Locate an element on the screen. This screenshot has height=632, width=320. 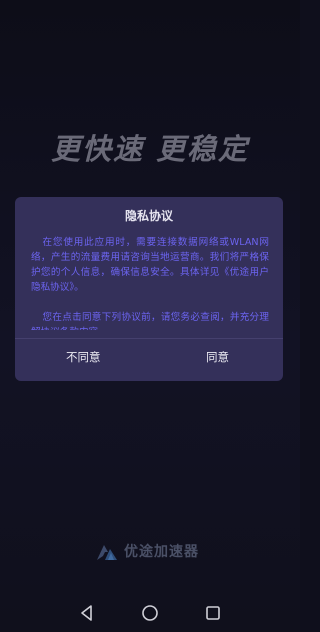
back-triangle-icon is located at coordinates (87, 613).